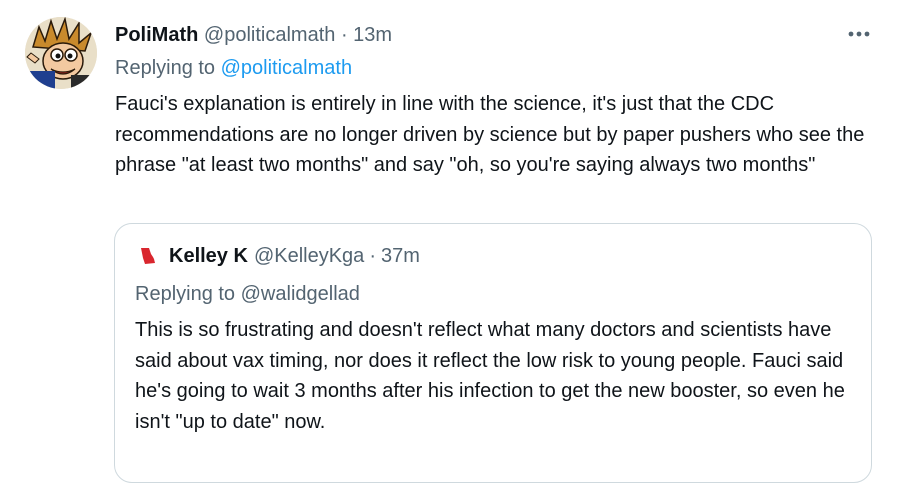 The width and height of the screenshot is (898, 483). I want to click on quoted-tweet-timestamp: 37m, so click(400, 256).